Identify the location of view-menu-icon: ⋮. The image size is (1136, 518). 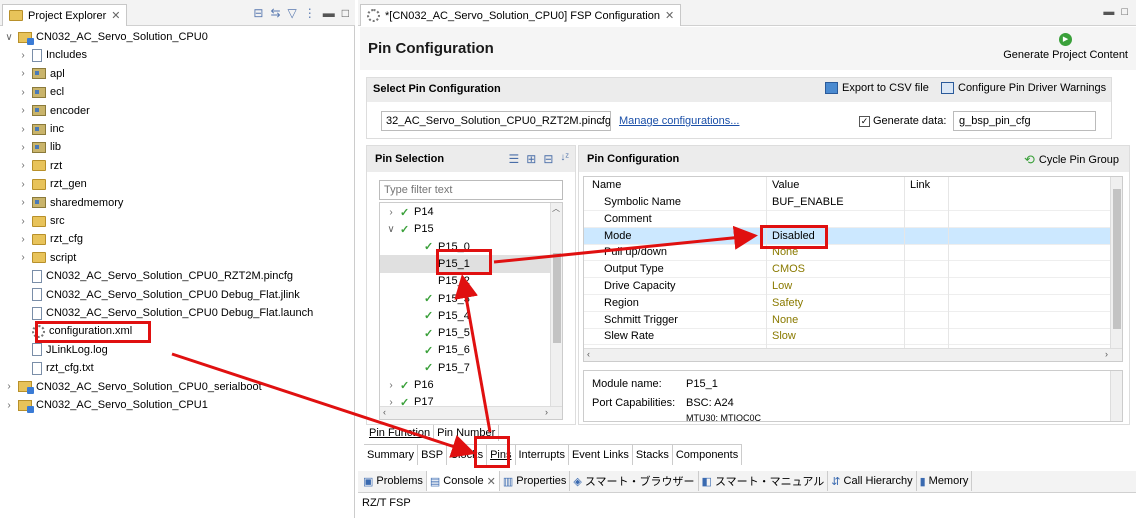
(310, 13).